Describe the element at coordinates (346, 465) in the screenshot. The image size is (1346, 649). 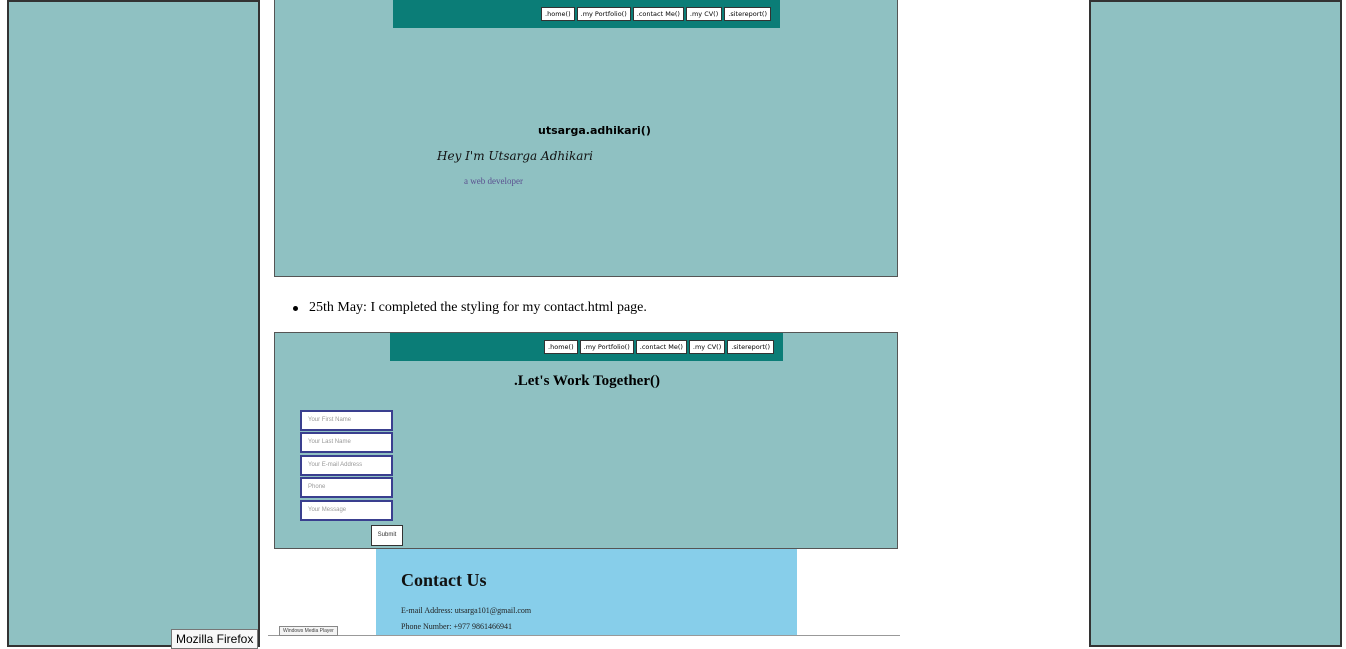
I see `email-field: Your E-mail Address` at that location.